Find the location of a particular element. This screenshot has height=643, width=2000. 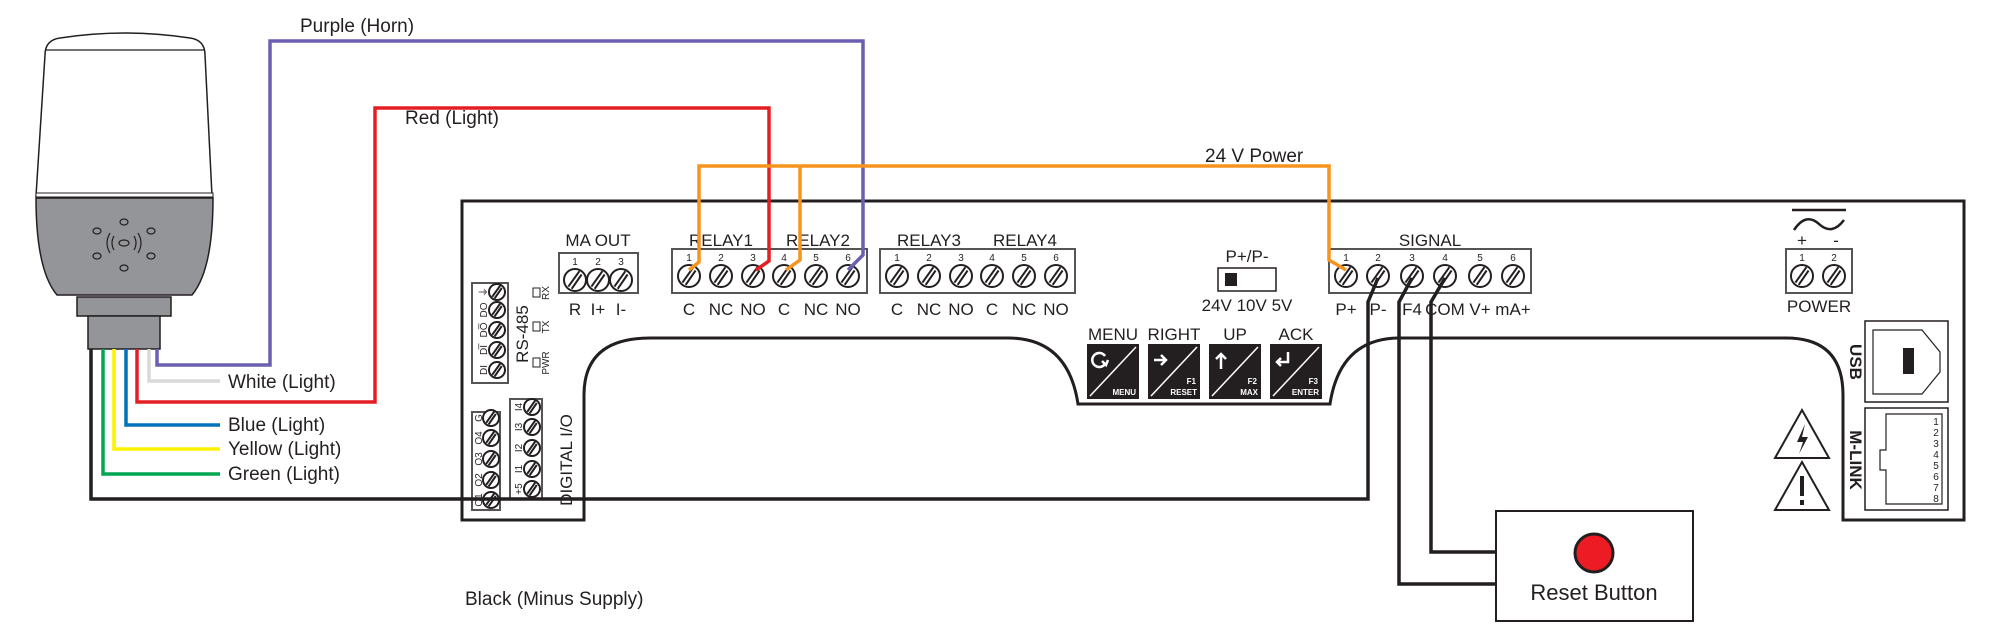

ma-out-title: MA OUT is located at coordinates (597, 240).